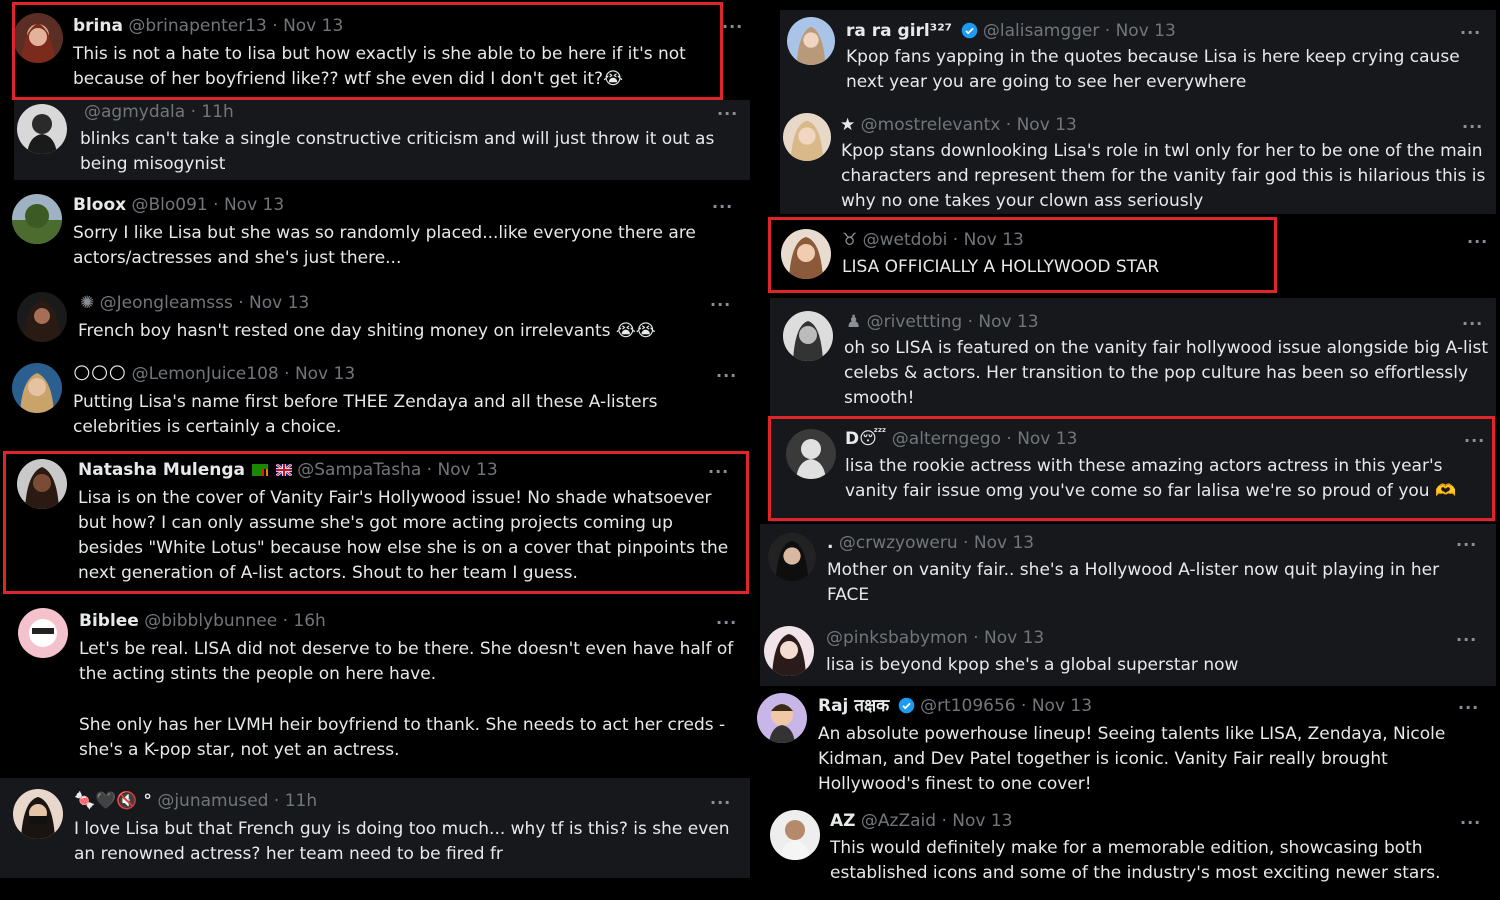 Image resolution: width=1500 pixels, height=900 pixels. What do you see at coordinates (946, 439) in the screenshot?
I see `user-handle: @alterngego` at bounding box center [946, 439].